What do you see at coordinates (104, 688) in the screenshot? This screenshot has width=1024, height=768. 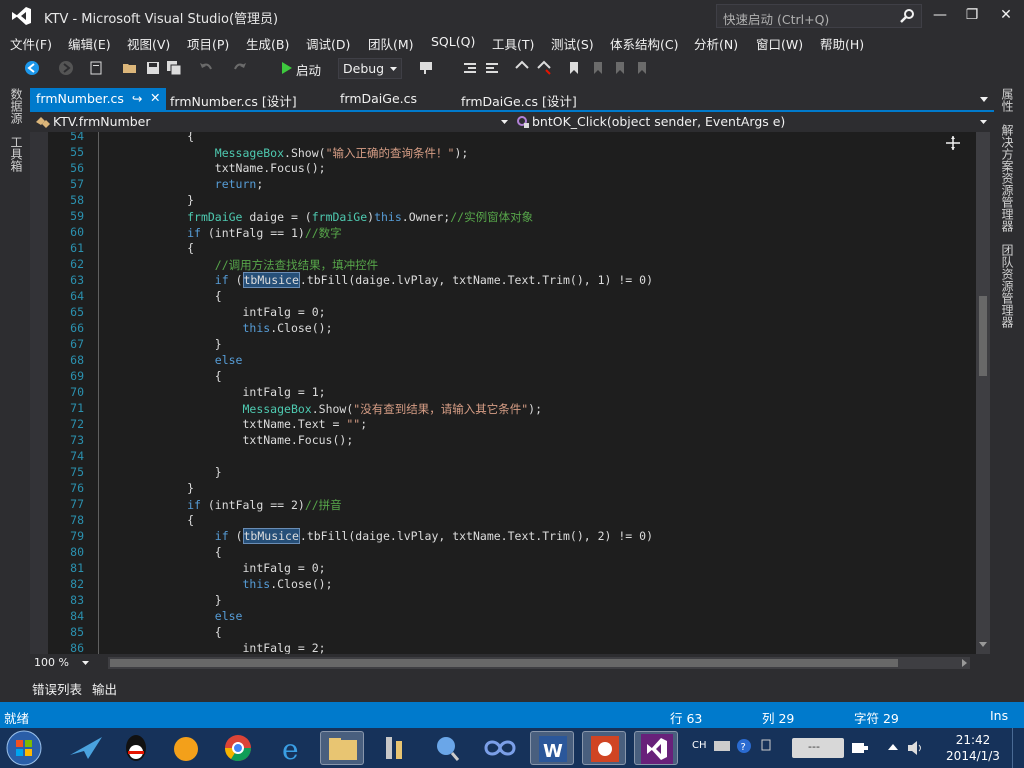 I see `tab-output: 输出` at bounding box center [104, 688].